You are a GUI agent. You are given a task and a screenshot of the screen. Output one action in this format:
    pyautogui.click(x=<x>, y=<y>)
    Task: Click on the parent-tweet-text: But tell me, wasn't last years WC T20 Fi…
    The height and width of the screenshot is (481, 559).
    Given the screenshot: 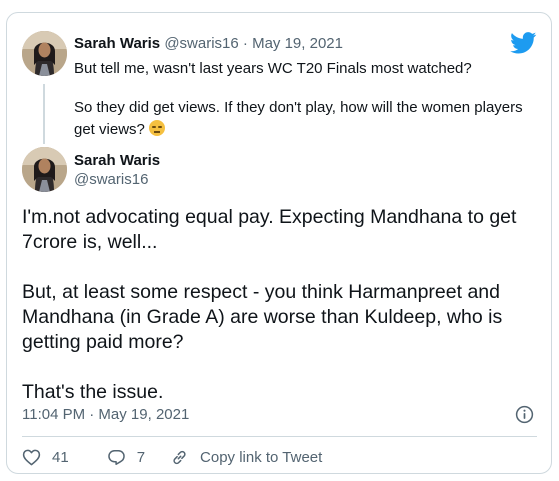 What is the action you would take?
    pyautogui.click(x=309, y=99)
    